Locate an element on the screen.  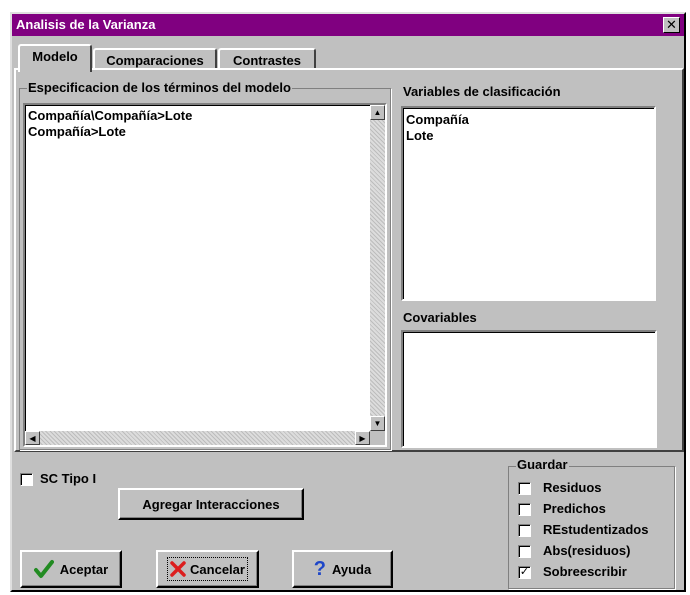
help-button: ? Ayuda is located at coordinates (342, 569).